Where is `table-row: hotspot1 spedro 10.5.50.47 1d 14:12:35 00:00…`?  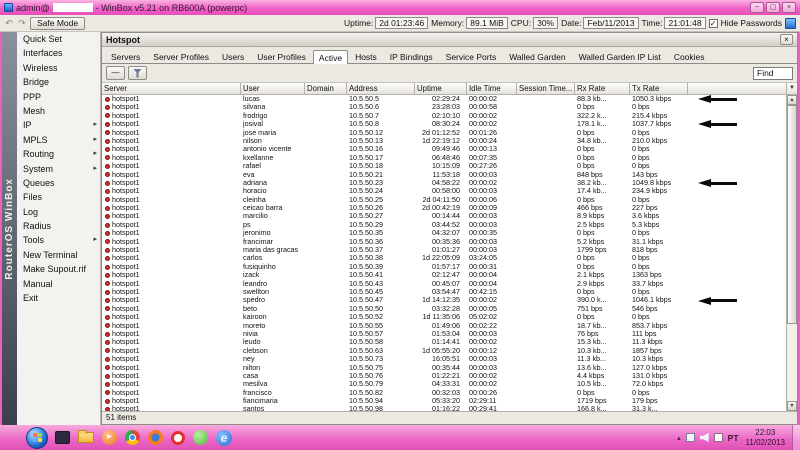 table-row: hotspot1 spedro 10.5.50.47 1d 14:12:35 00:00… is located at coordinates (444, 300).